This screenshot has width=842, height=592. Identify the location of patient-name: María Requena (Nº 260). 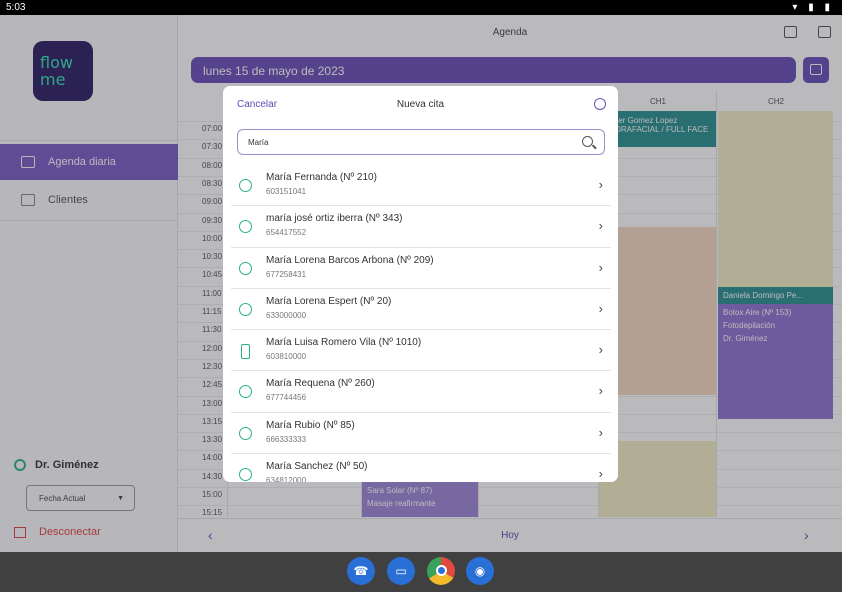
(320, 384).